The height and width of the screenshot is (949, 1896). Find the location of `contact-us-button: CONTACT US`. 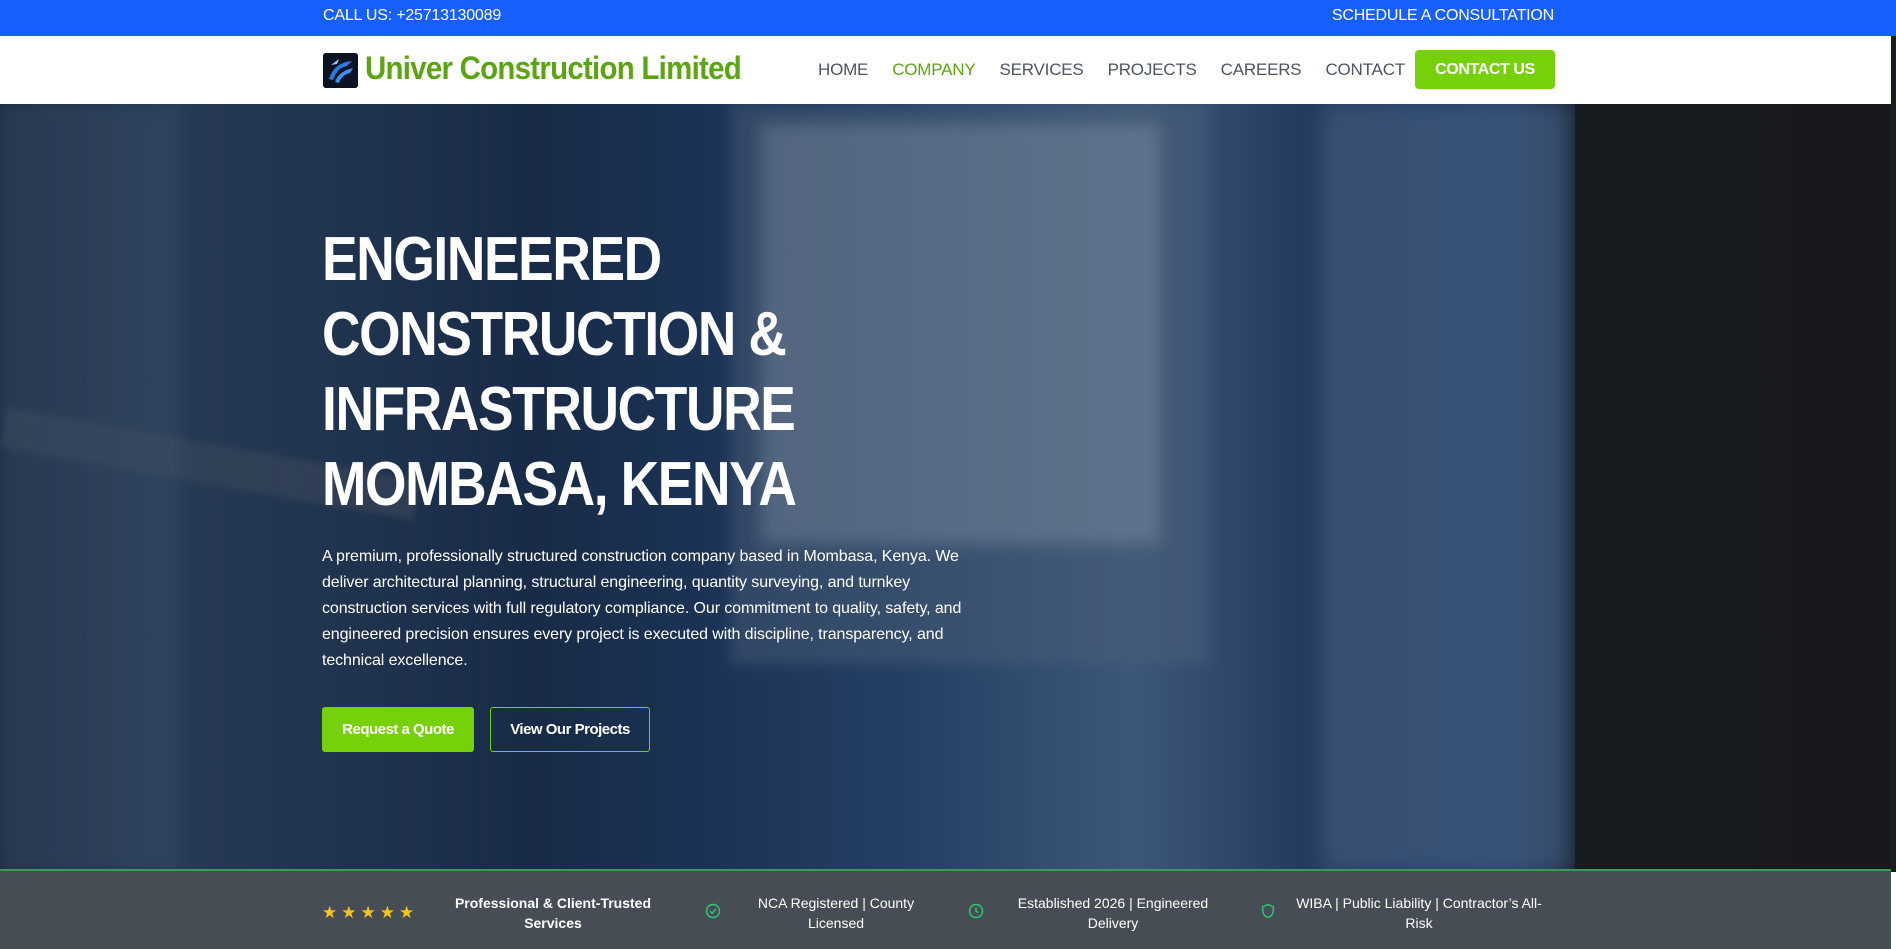

contact-us-button: CONTACT US is located at coordinates (1485, 69).